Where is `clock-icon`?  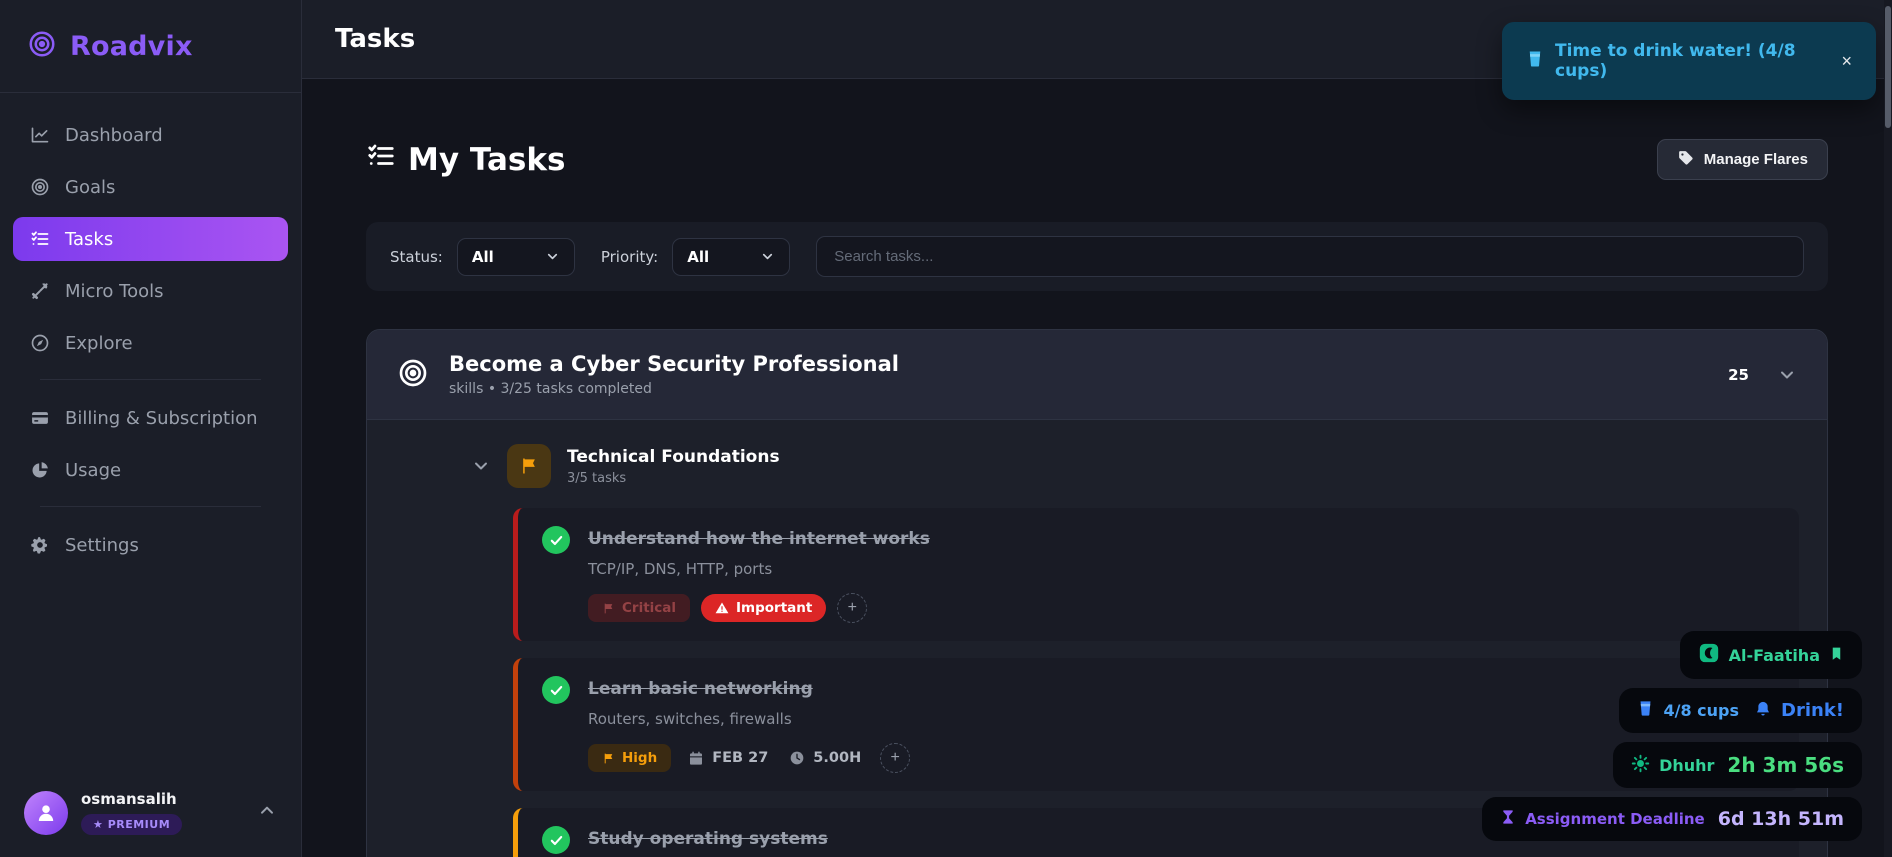
clock-icon is located at coordinates (797, 758).